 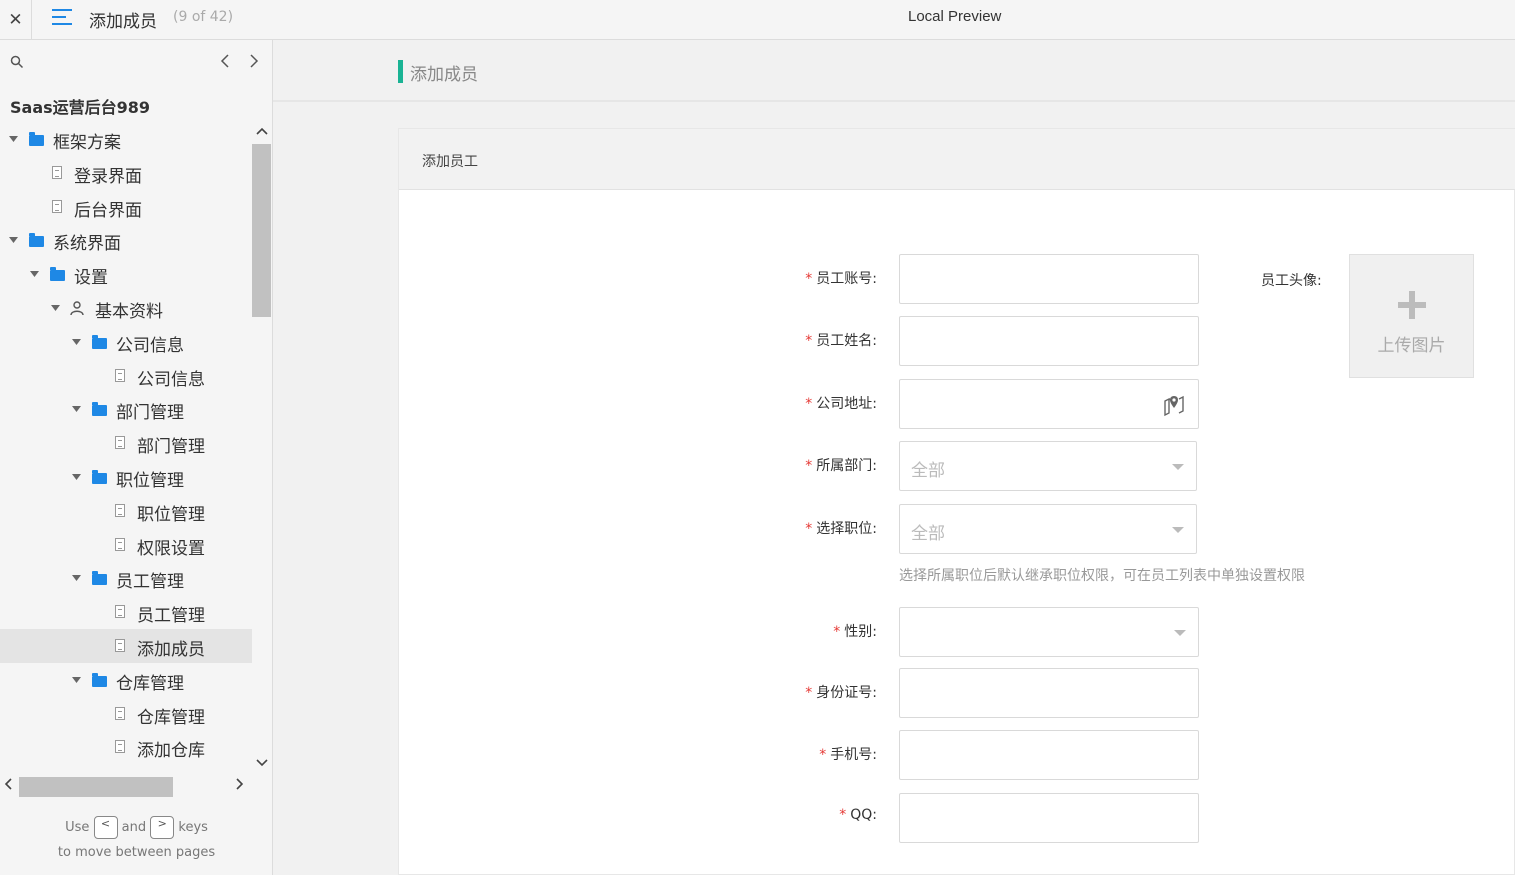 I want to click on scroll-left-icon, so click(x=8, y=786).